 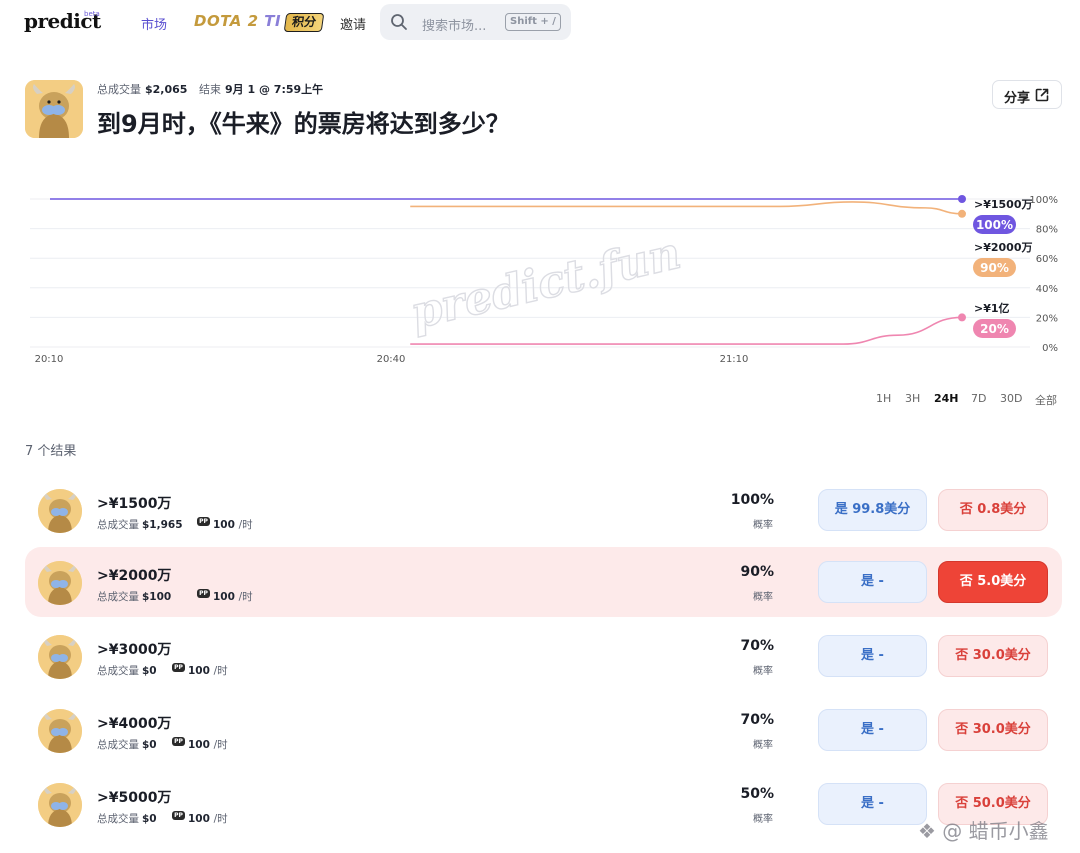 I want to click on market-thumbnail, so click(x=54, y=109).